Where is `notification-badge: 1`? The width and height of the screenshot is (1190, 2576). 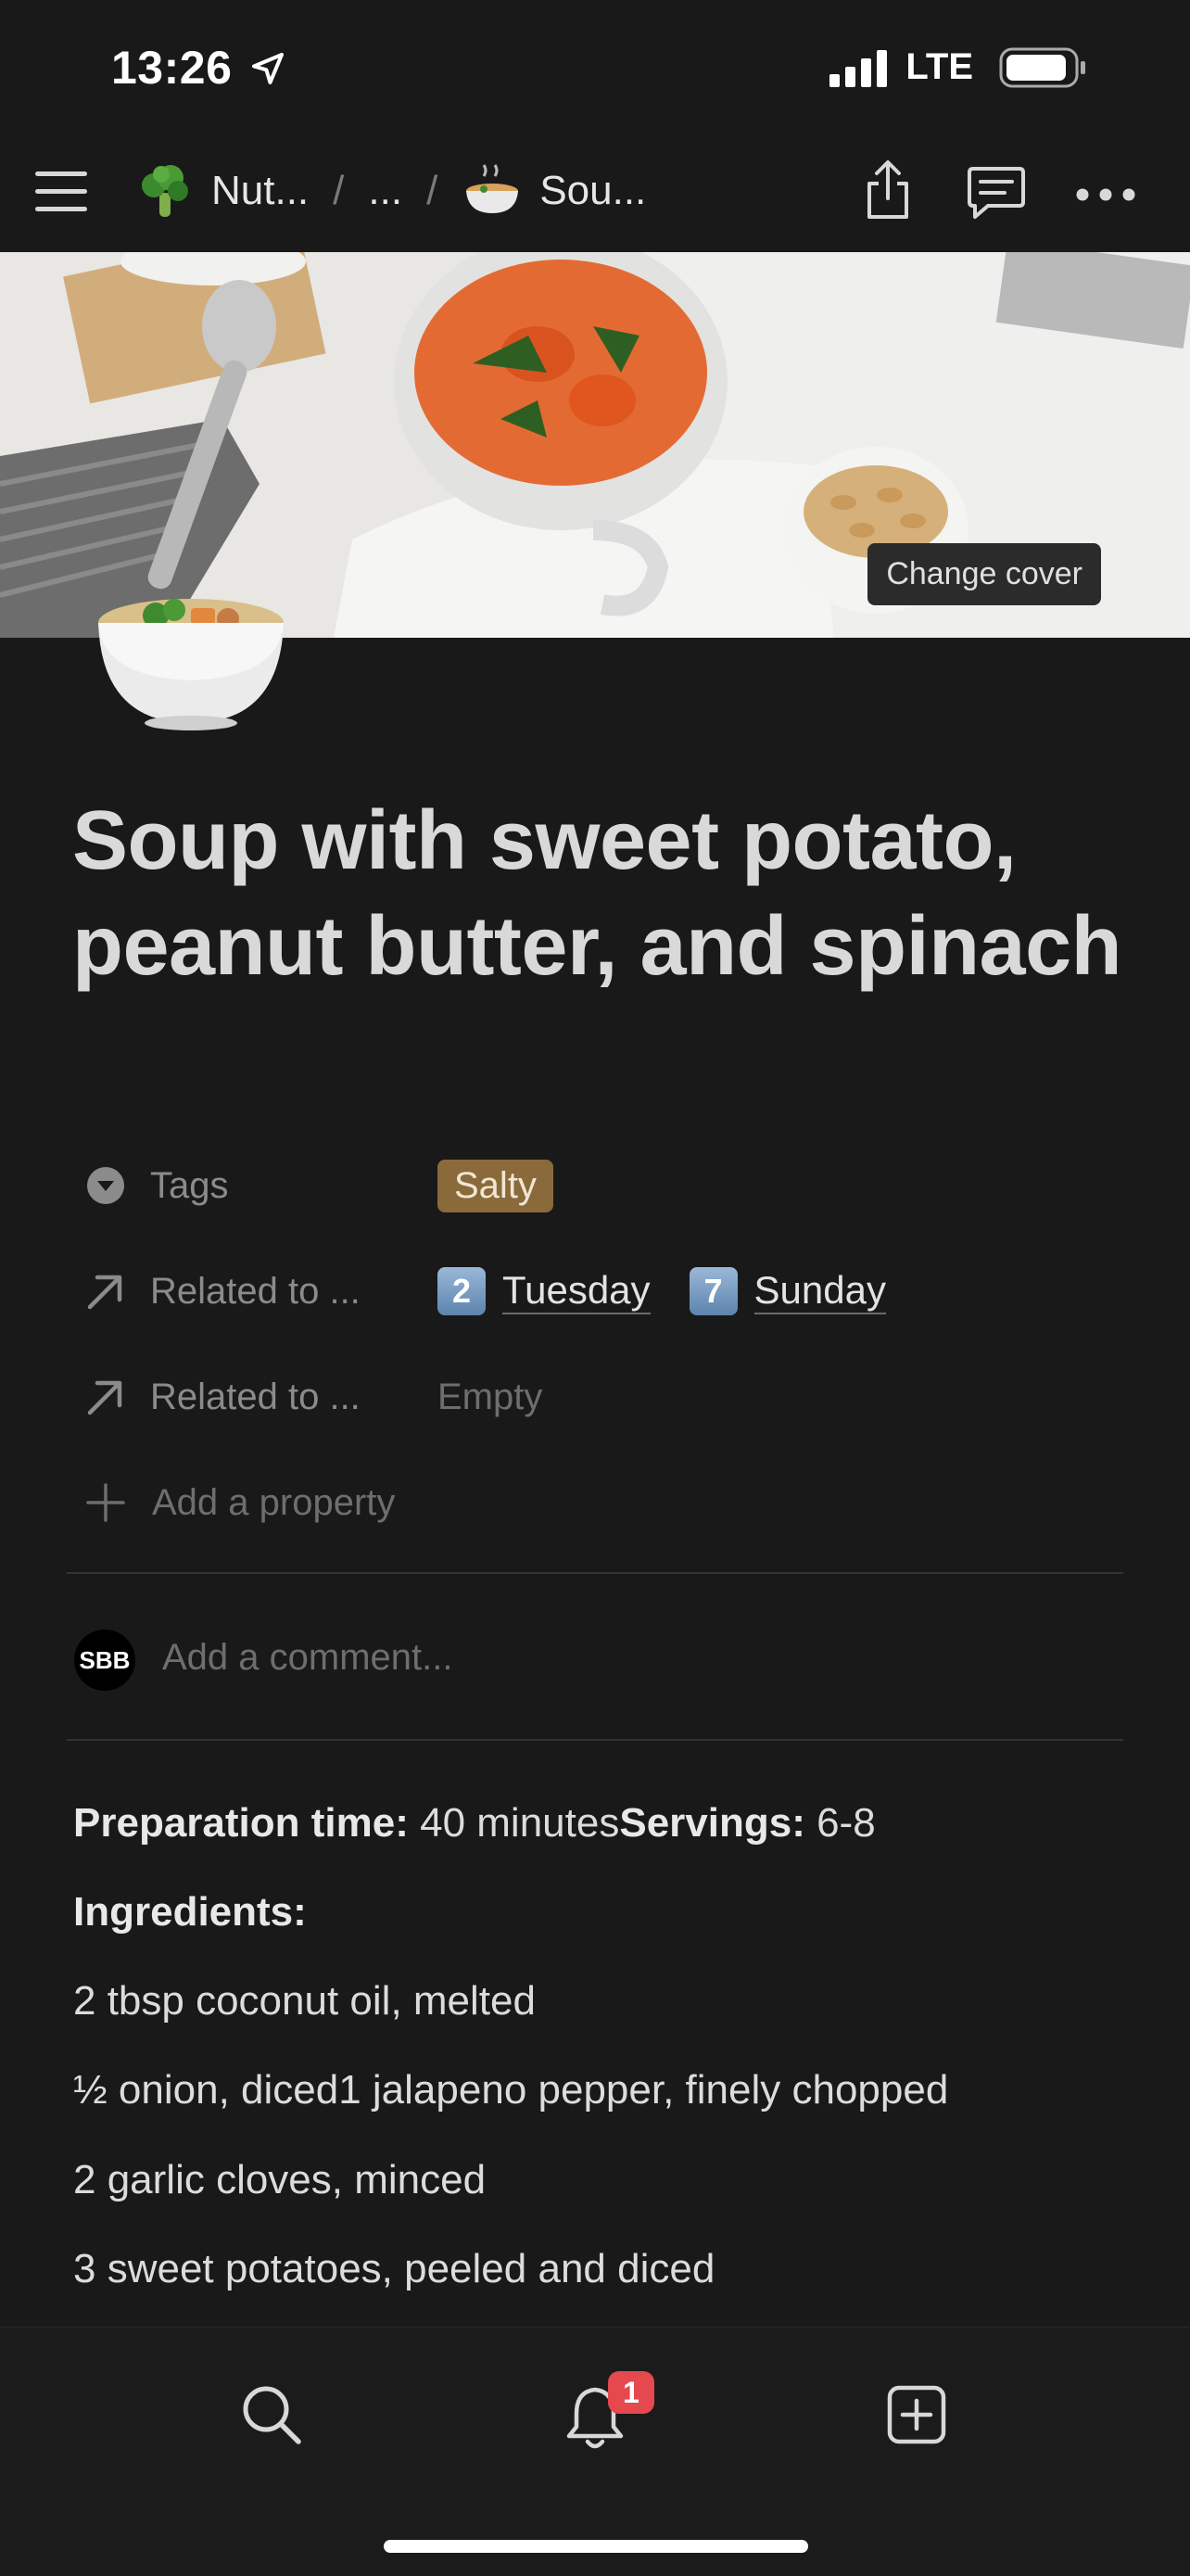
notification-badge: 1 is located at coordinates (631, 2392).